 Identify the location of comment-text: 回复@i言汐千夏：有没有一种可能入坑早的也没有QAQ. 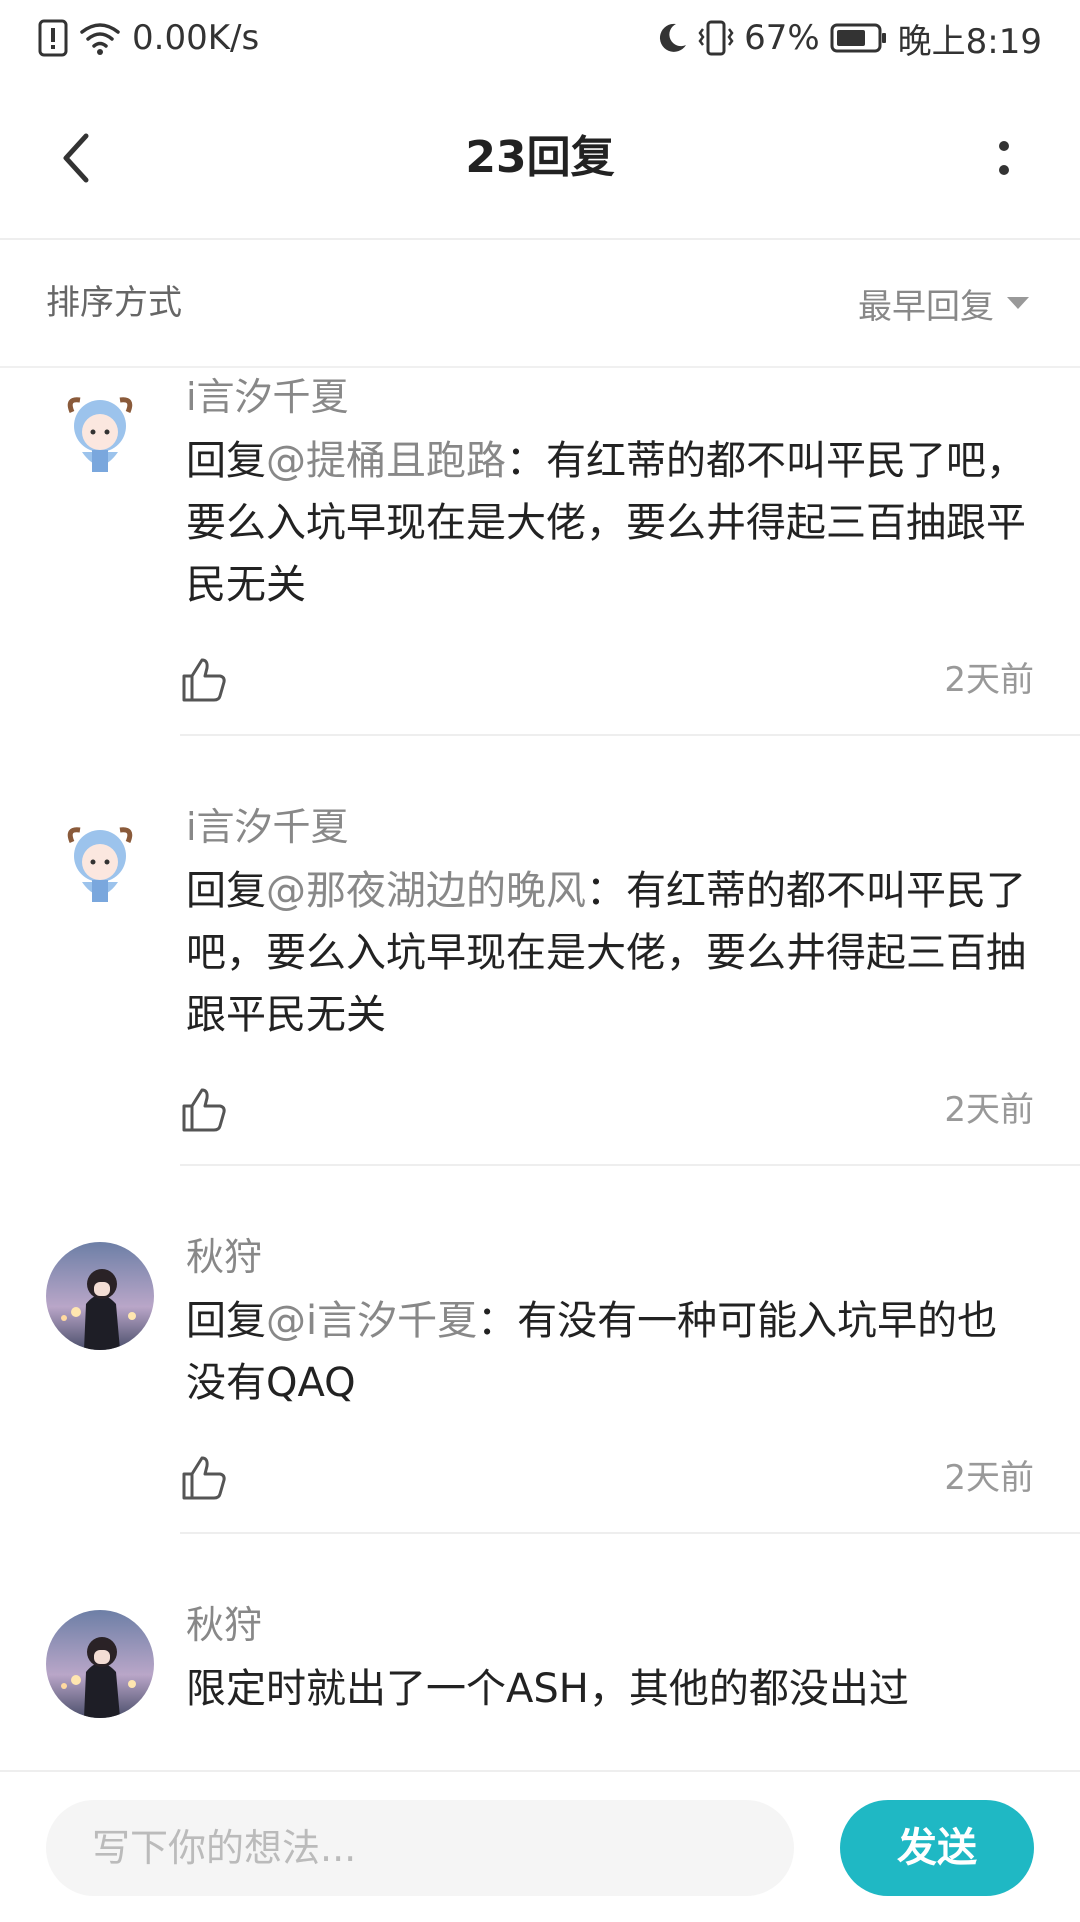
(611, 1352).